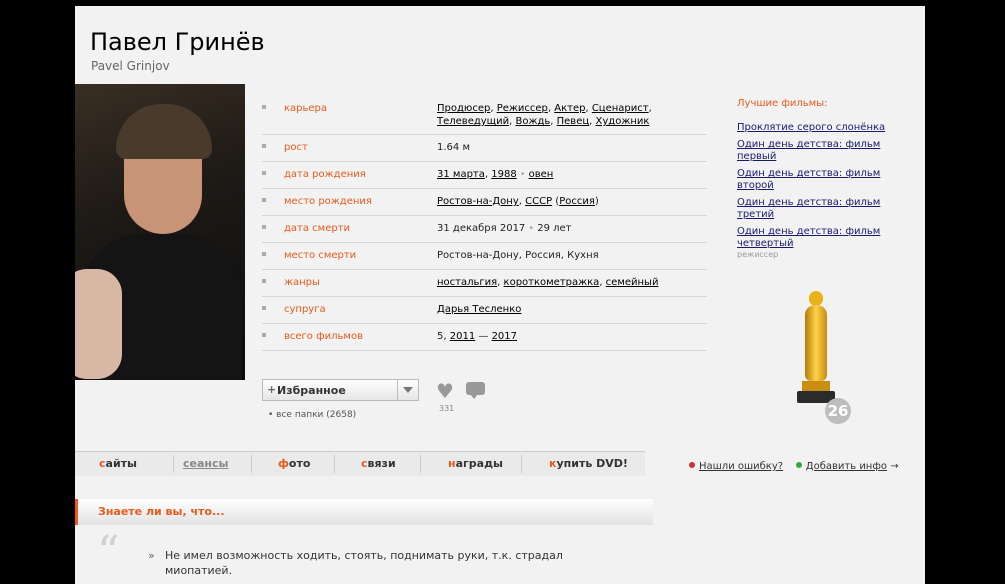 The image size is (1005, 584). Describe the element at coordinates (440, 336) in the screenshot. I see `films-count: 5` at that location.